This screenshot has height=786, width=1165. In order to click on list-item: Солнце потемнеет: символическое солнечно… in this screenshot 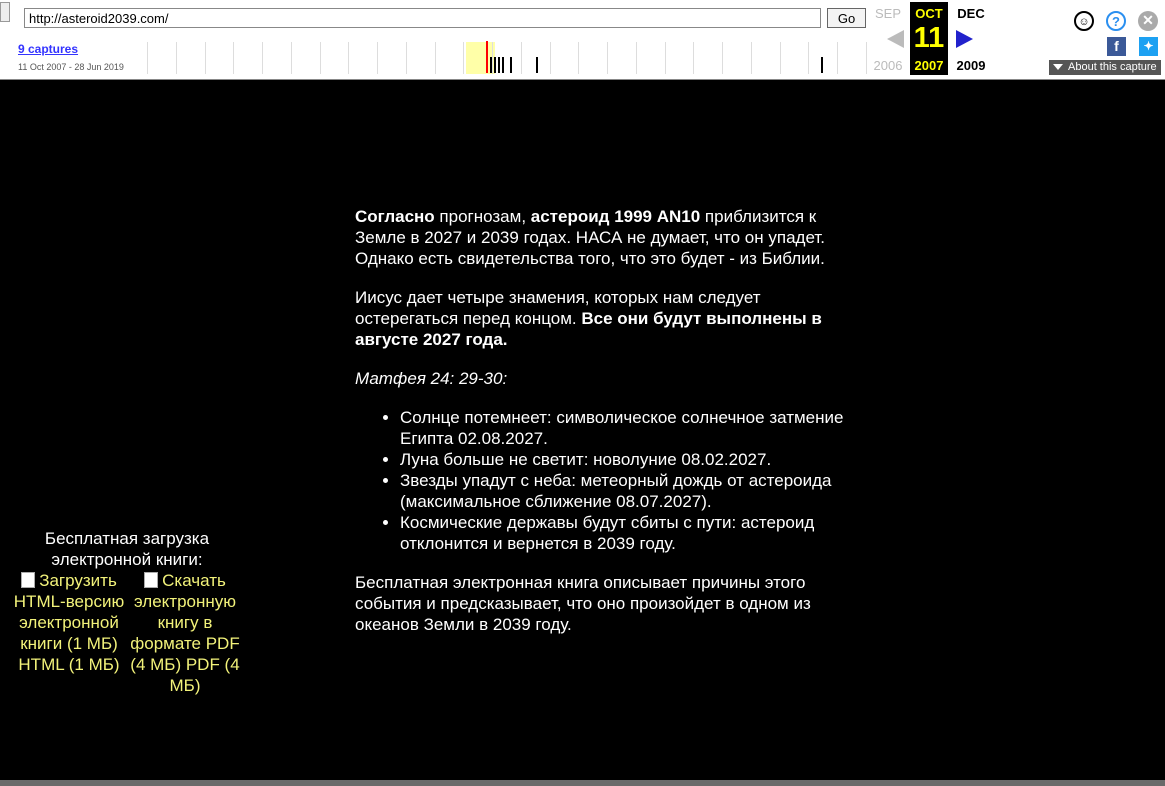, I will do `click(622, 428)`.